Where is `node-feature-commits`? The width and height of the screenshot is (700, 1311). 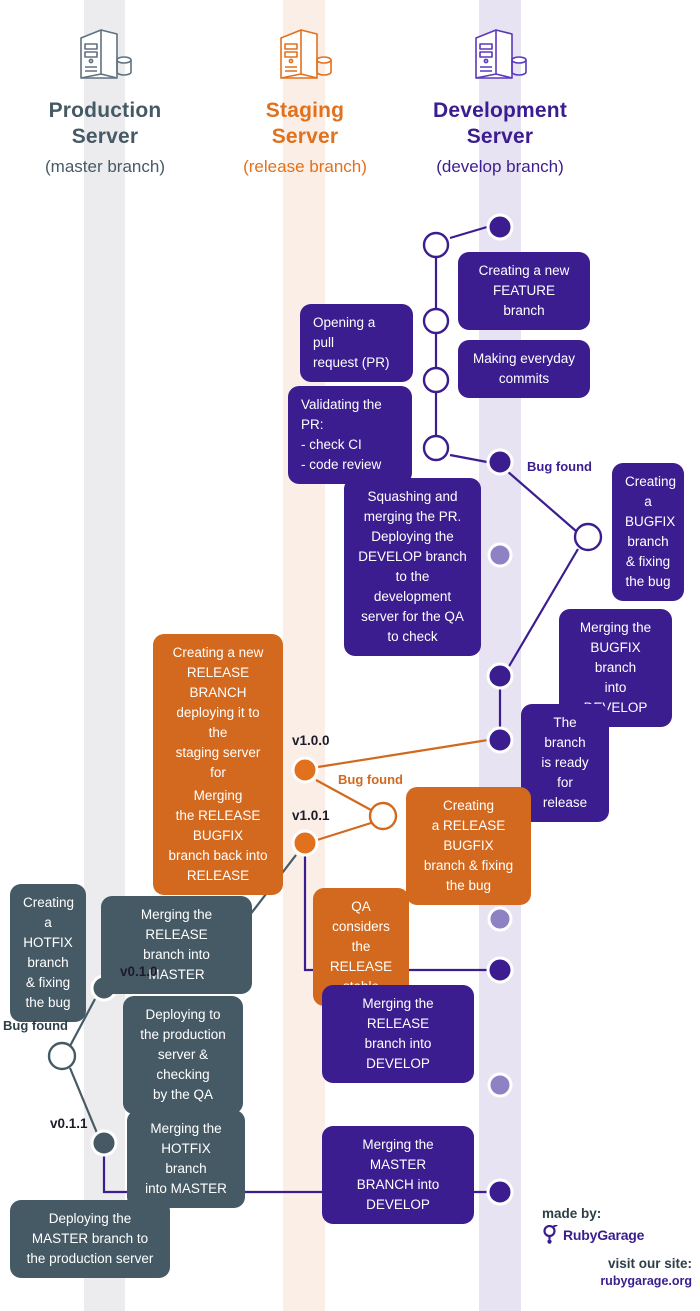
node-feature-commits is located at coordinates (436, 380).